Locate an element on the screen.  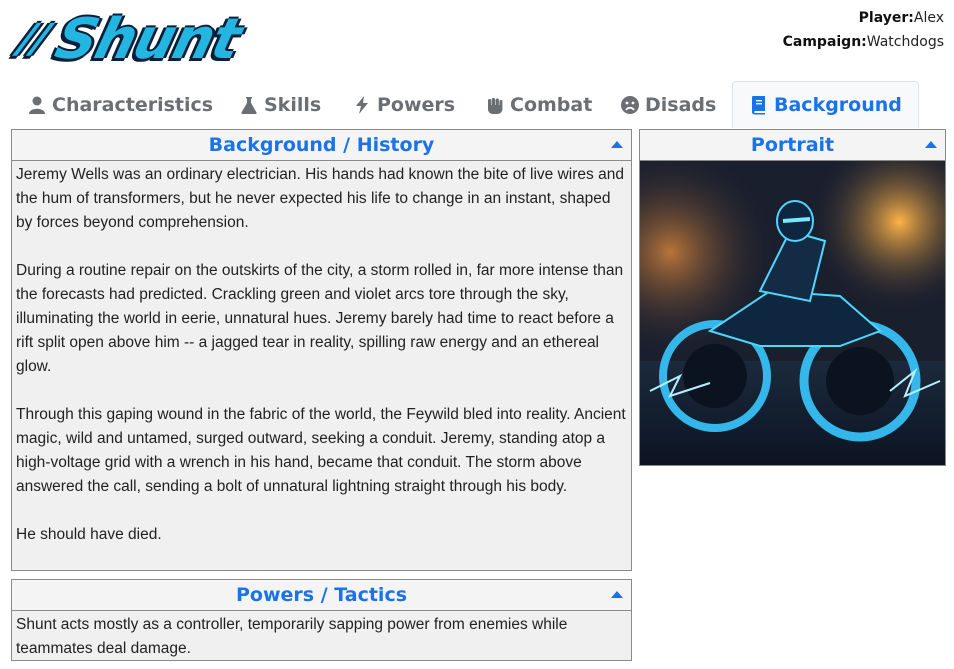
panel-title: Background / History is located at coordinates (321, 145).